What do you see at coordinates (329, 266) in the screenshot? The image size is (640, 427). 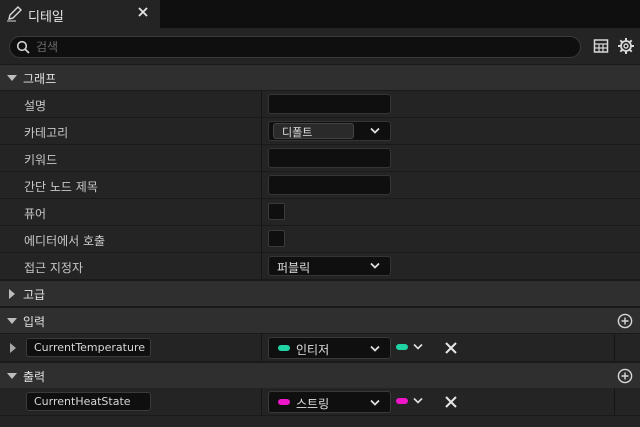 I see `access-specifier-dropdown: 퍼블릭` at bounding box center [329, 266].